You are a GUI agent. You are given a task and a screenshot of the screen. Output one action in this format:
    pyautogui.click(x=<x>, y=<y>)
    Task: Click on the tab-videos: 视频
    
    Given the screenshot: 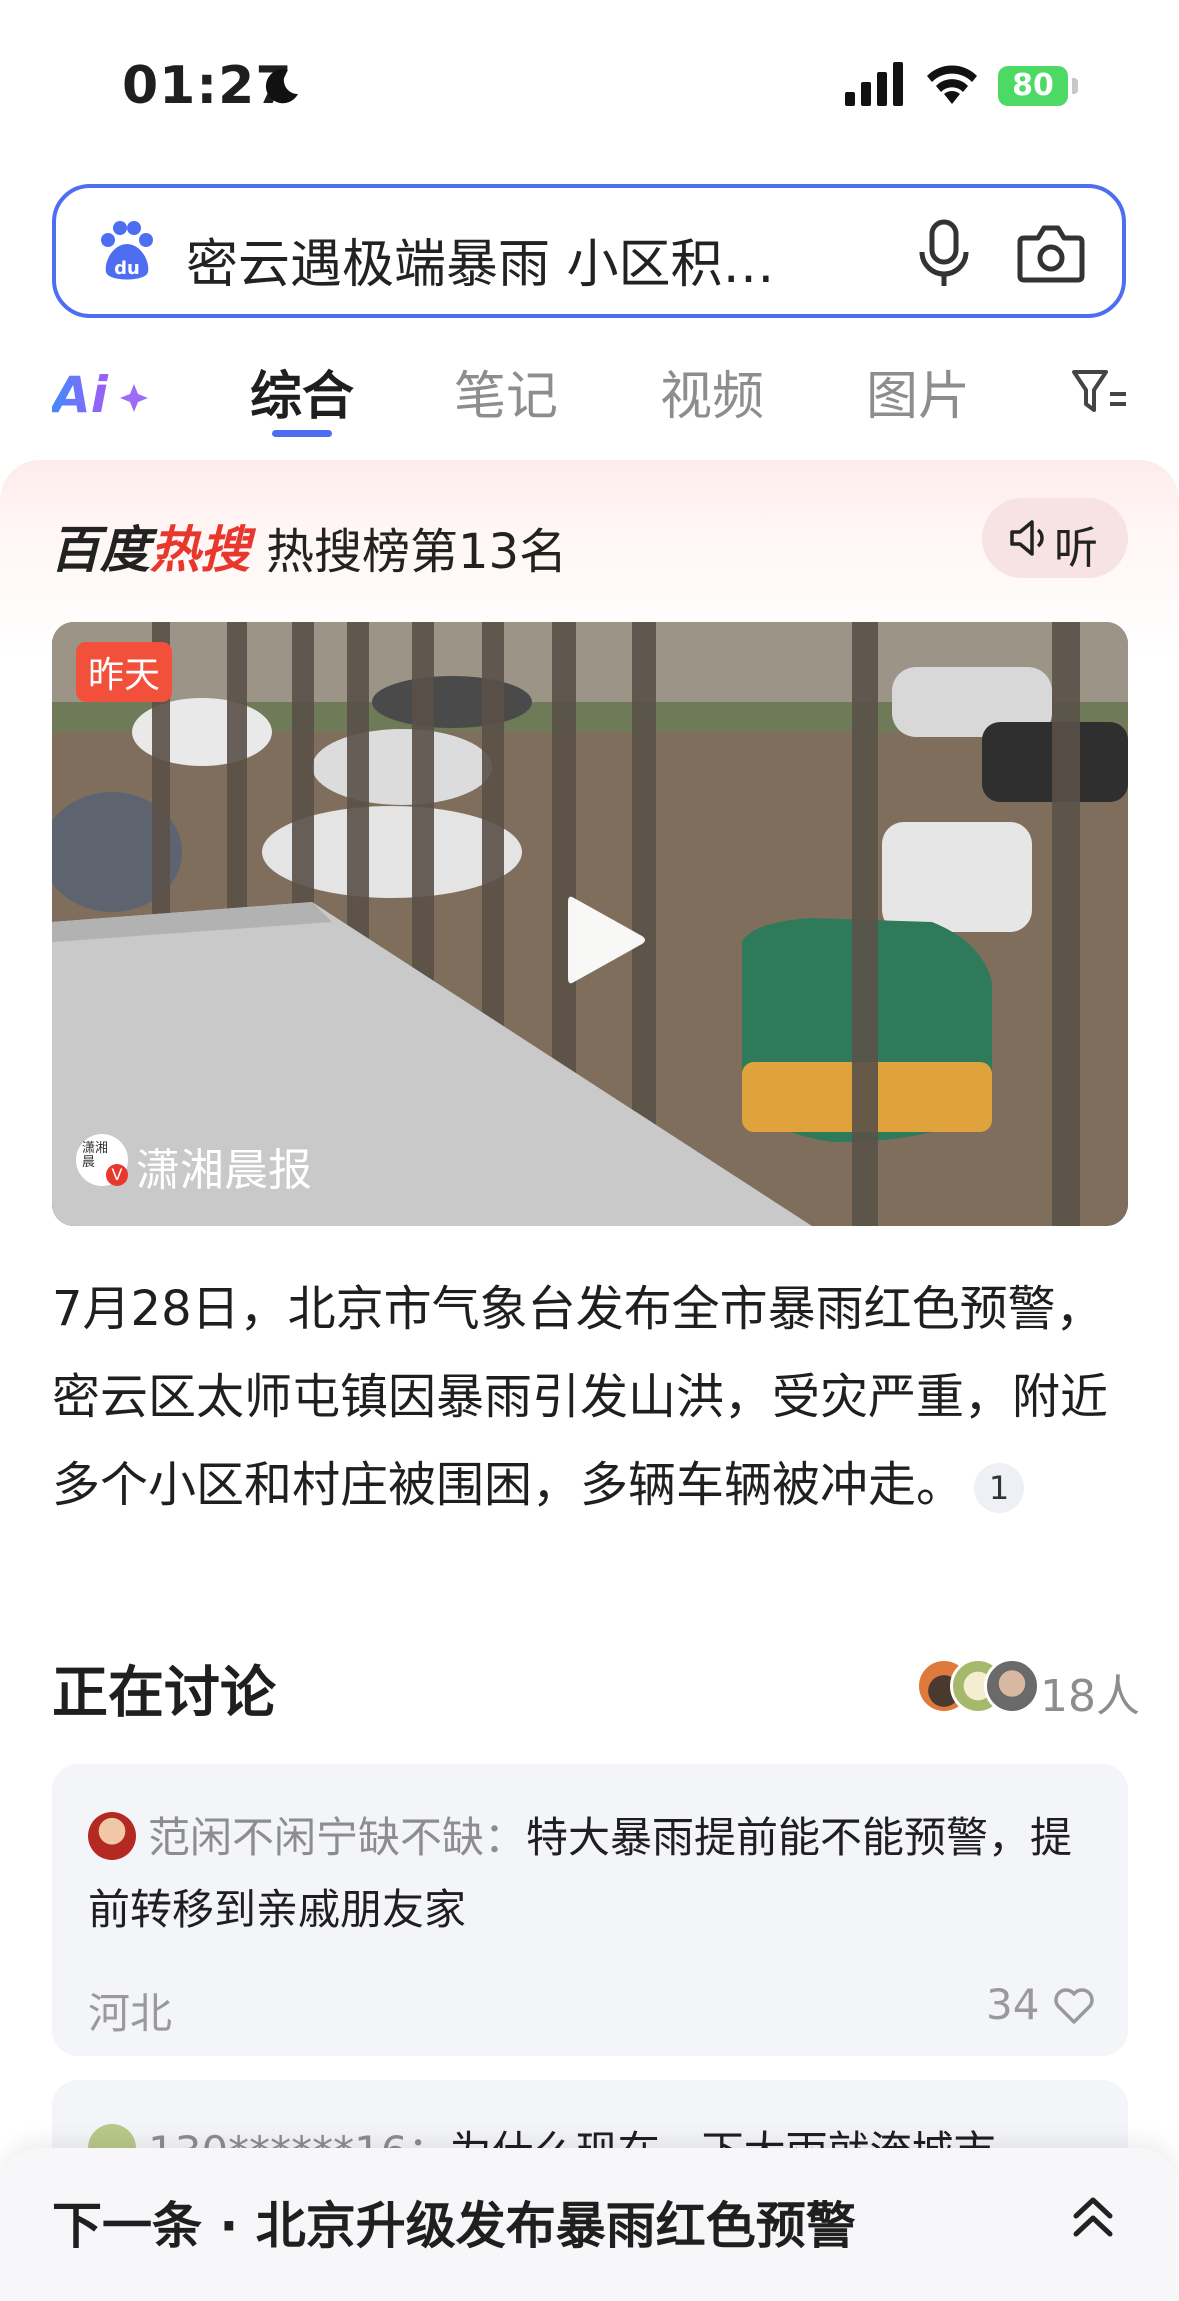 What is the action you would take?
    pyautogui.click(x=712, y=391)
    